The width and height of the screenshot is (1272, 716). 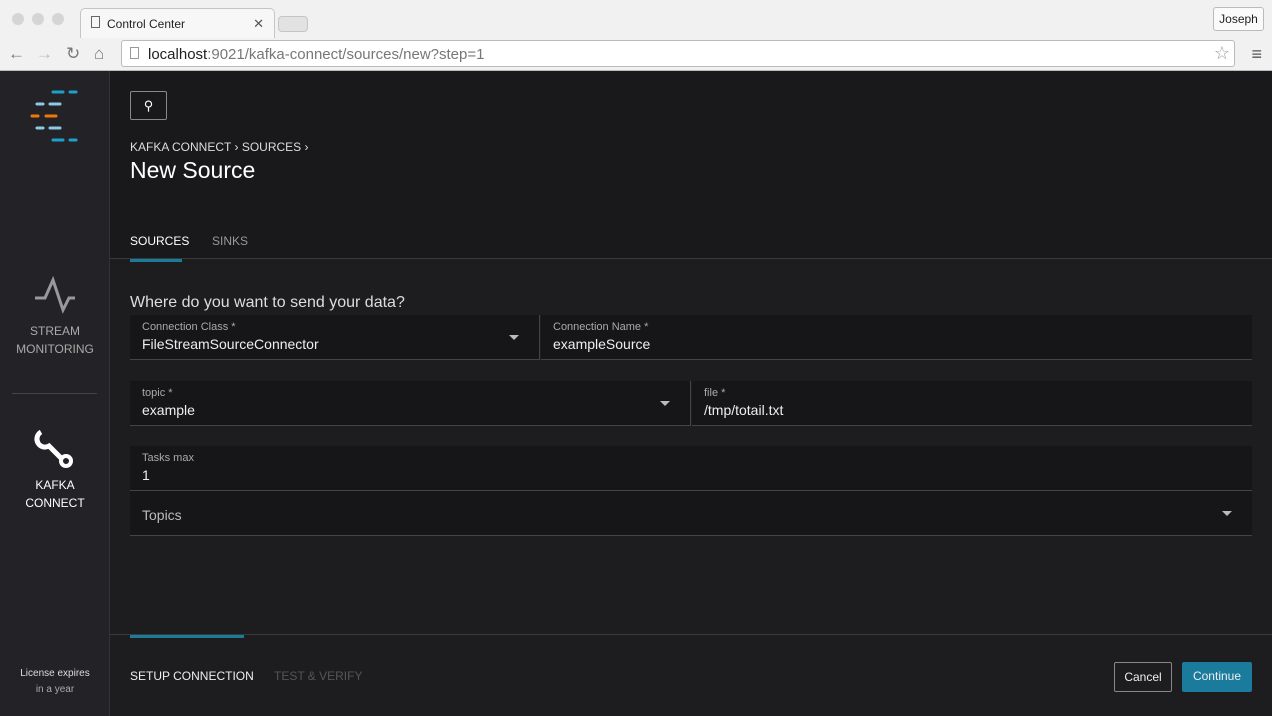 What do you see at coordinates (58, 19) in the screenshot?
I see `maximize-window-button` at bounding box center [58, 19].